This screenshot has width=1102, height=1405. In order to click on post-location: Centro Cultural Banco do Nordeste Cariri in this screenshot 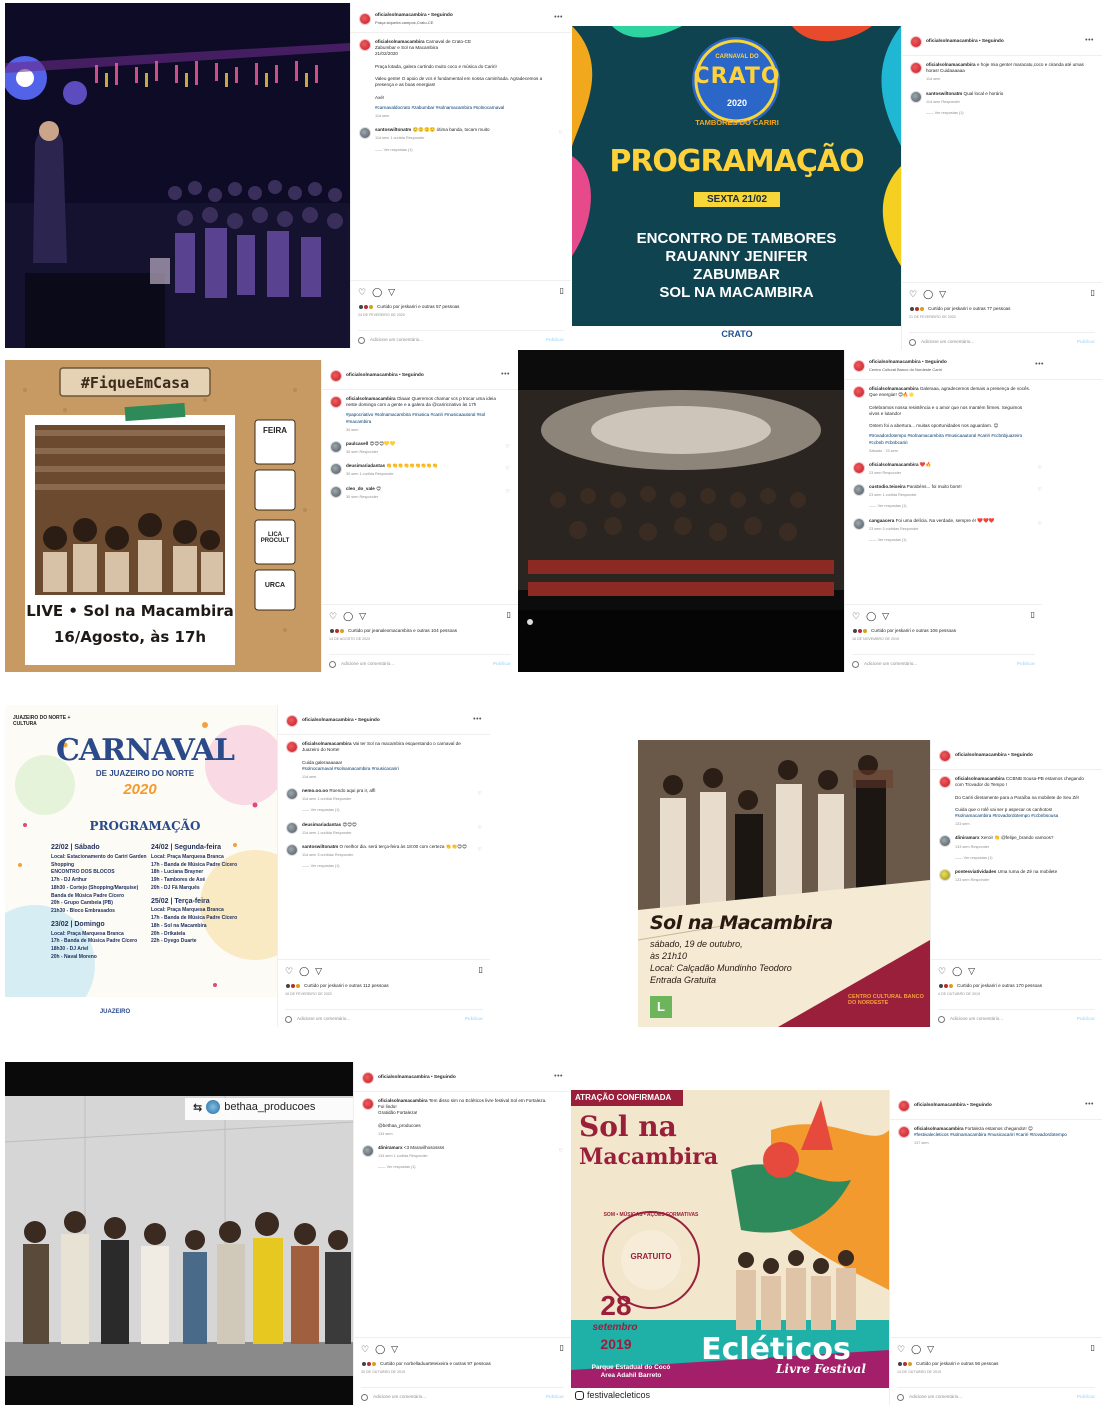, I will do `click(908, 369)`.